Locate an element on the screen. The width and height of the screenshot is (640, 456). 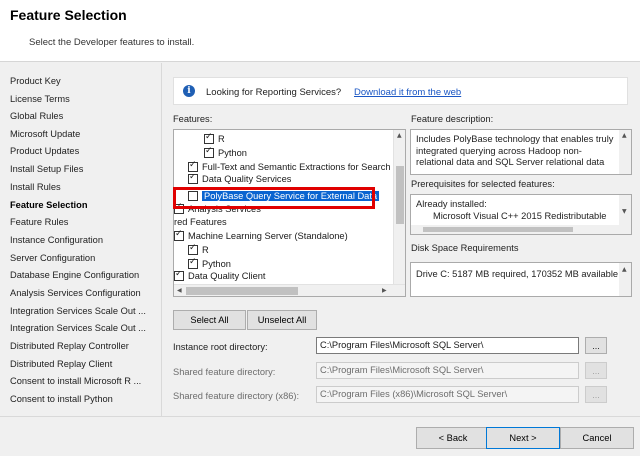
sidebar-item-feature-selection: Feature Selection is located at coordinates (49, 205).